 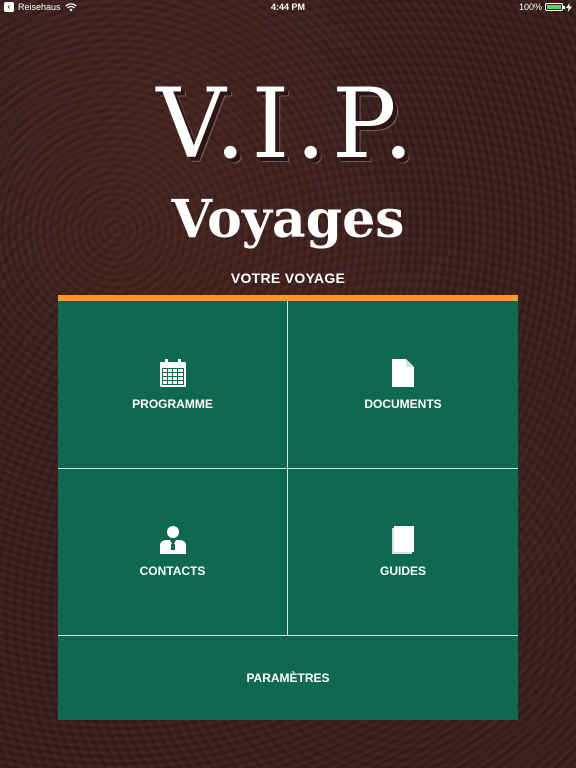 I want to click on battery-percent: 100%, so click(x=530, y=7).